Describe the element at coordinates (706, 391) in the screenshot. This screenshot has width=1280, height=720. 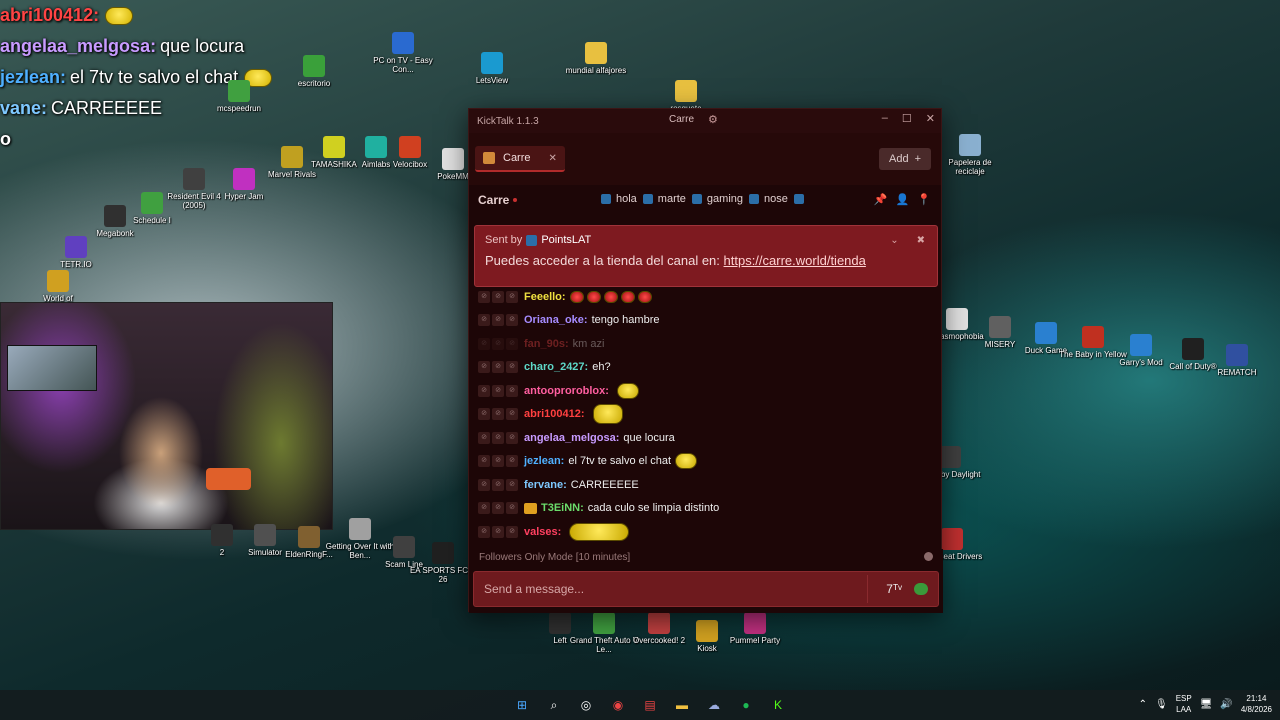
I see `chat-message: ⊘ ⊘ ⊘ antooproroblox:` at that location.